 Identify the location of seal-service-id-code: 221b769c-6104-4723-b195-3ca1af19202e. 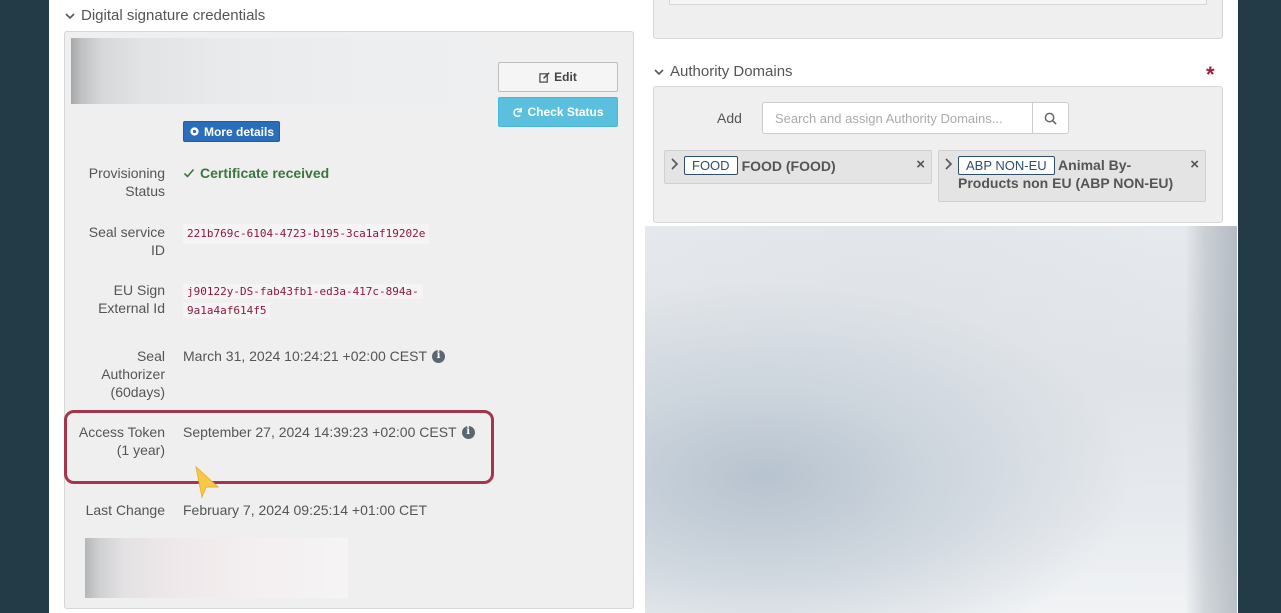
(306, 234).